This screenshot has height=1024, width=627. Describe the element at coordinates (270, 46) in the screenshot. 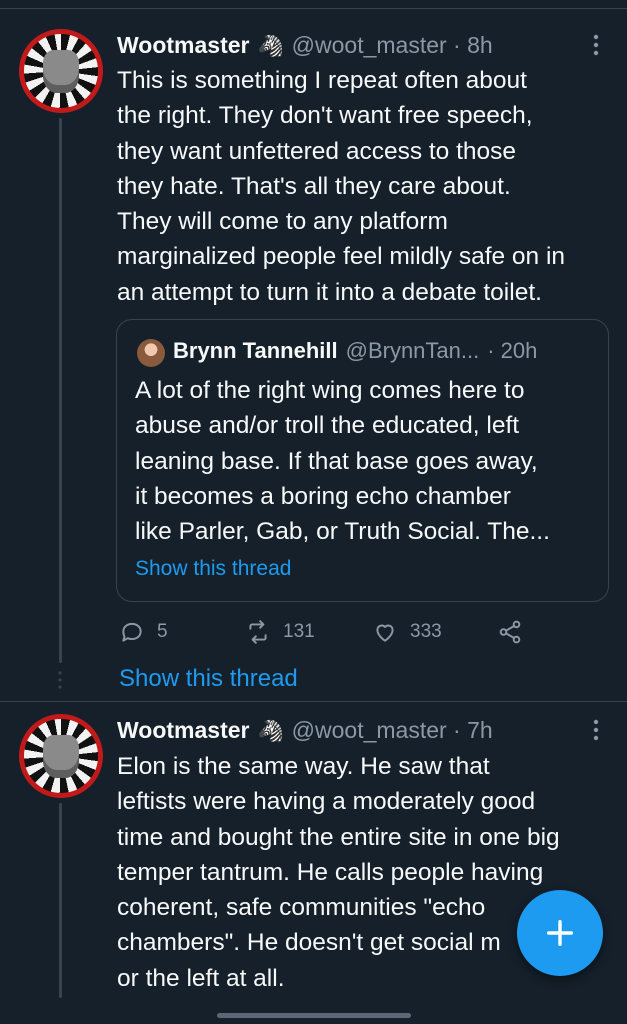

I see `zebra-badge-icon: 🦓` at that location.